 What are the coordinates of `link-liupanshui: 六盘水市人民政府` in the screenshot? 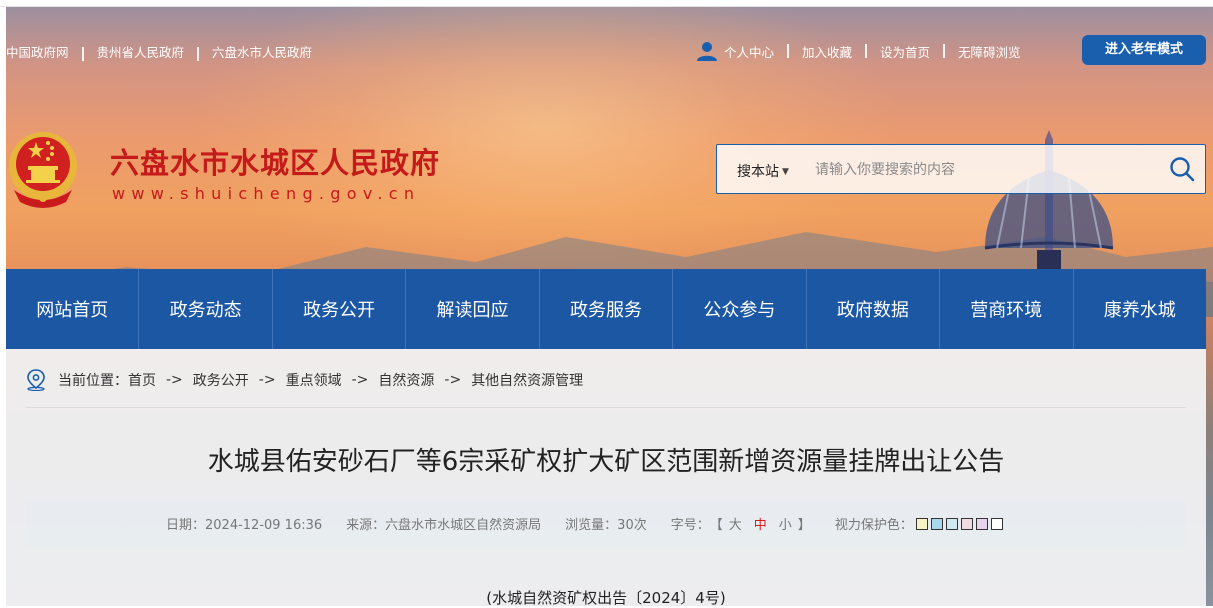 It's located at (262, 52).